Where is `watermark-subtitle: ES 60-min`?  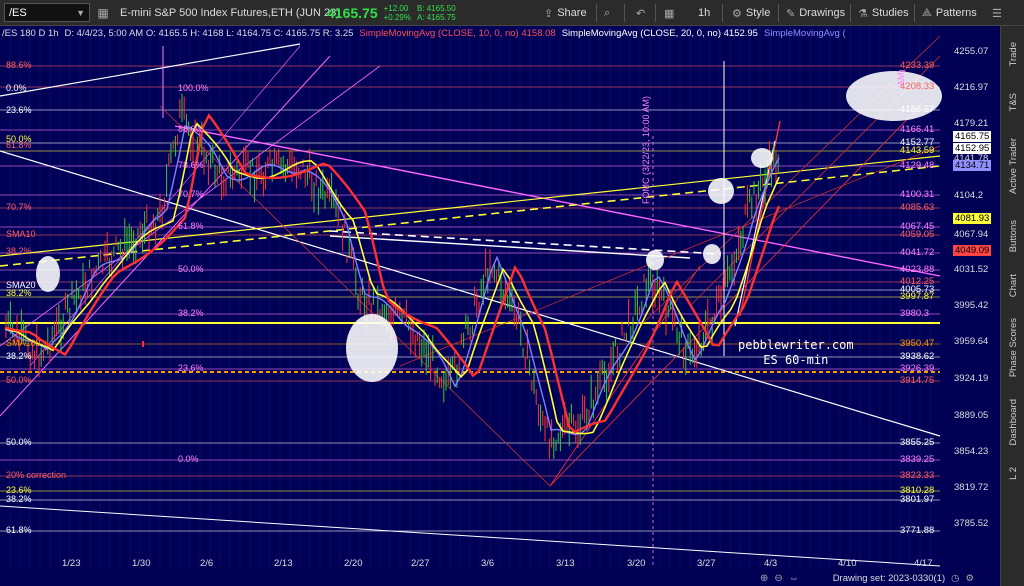
watermark-subtitle: ES 60-min is located at coordinates (796, 360).